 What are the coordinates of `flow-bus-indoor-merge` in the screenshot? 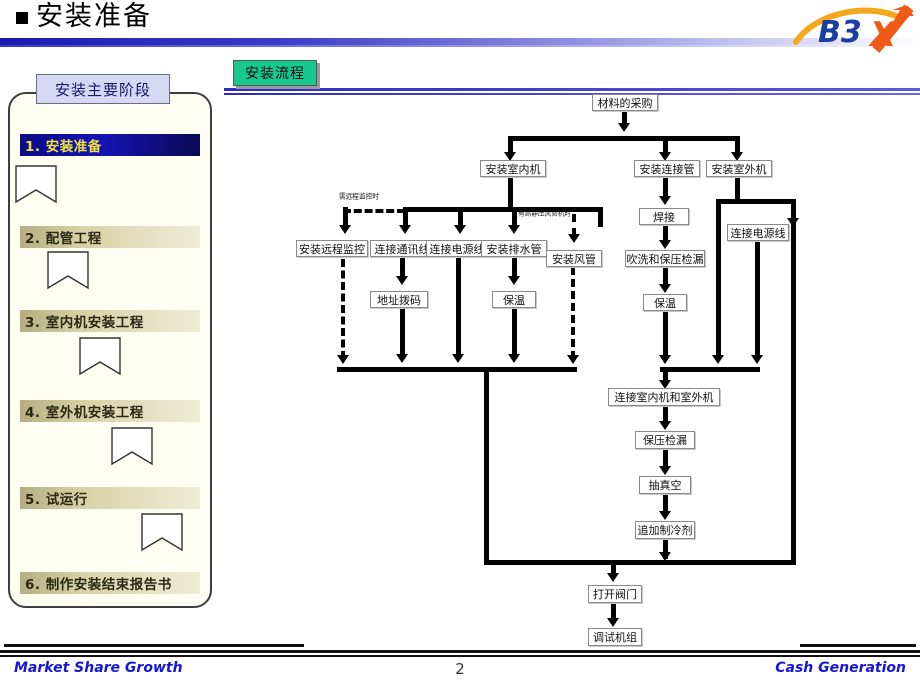 It's located at (457, 369).